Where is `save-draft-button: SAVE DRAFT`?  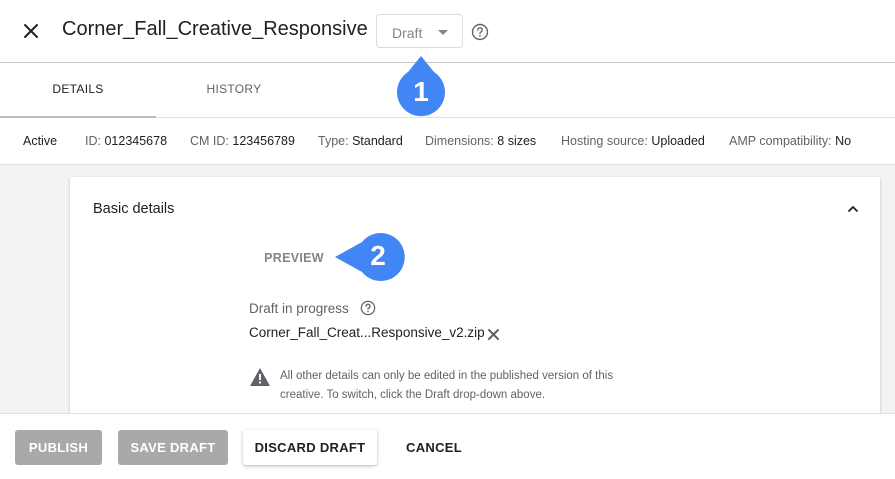 save-draft-button: SAVE DRAFT is located at coordinates (173, 447).